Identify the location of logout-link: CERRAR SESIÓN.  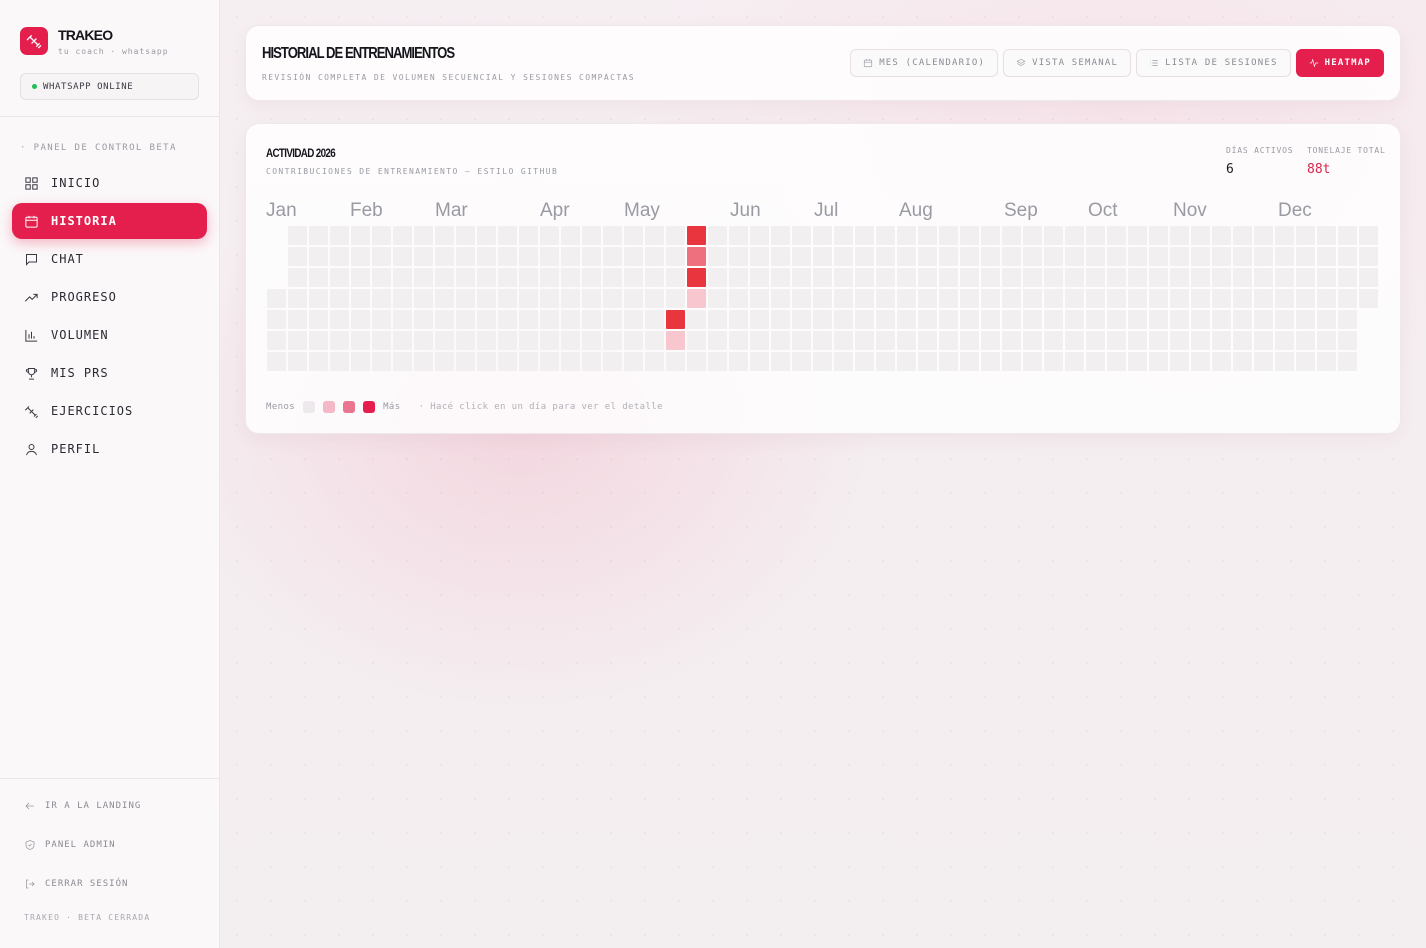
(82, 883).